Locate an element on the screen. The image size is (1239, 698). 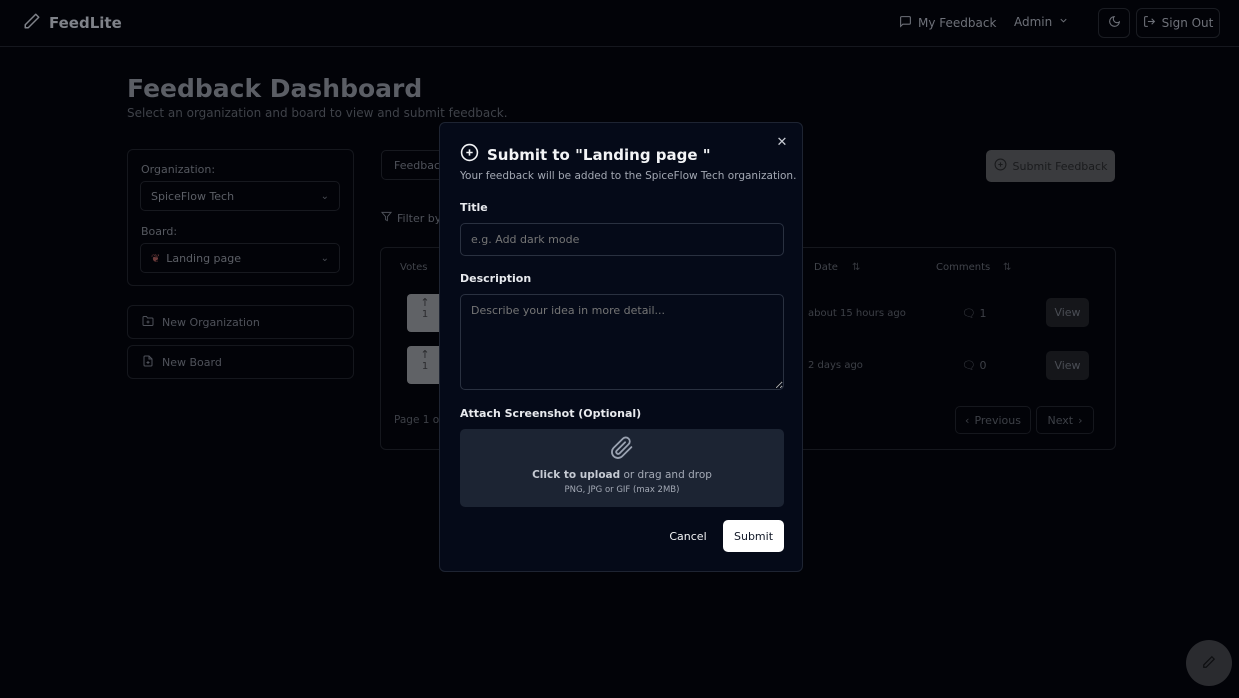
chevron-down-icon is located at coordinates (1063, 22).